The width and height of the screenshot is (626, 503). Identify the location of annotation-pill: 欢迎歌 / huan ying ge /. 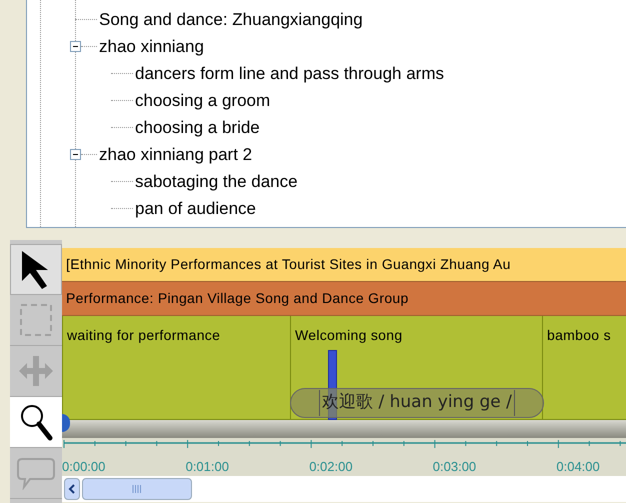
(417, 403).